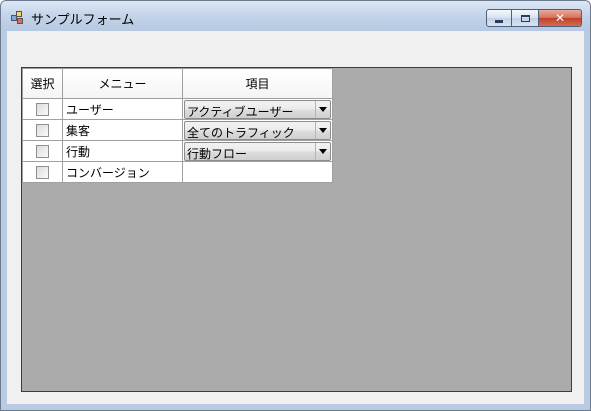 Image resolution: width=591 pixels, height=411 pixels. What do you see at coordinates (217, 153) in the screenshot?
I see `combobox-value: 行動フロー` at bounding box center [217, 153].